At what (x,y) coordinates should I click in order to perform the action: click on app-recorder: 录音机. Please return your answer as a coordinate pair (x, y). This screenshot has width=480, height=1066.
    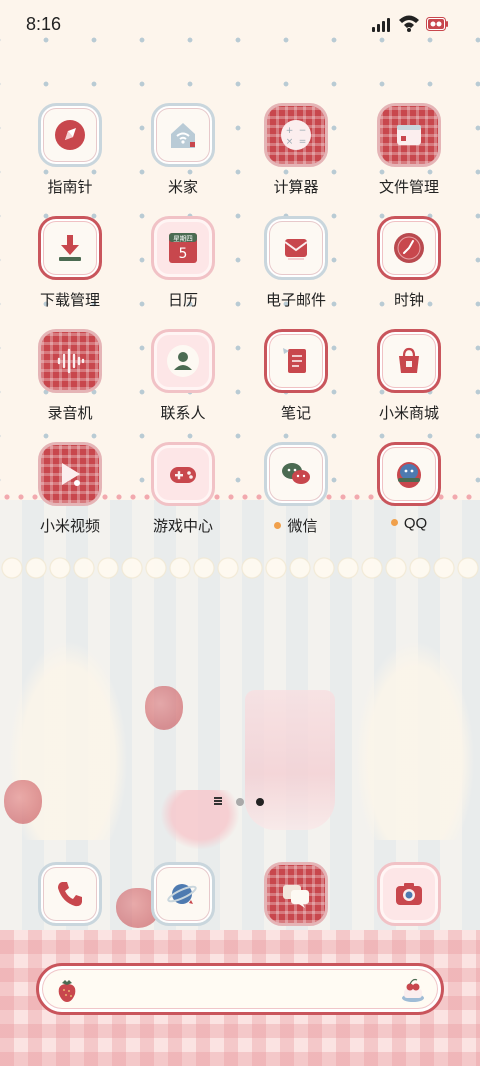
    Looking at the image, I should click on (70, 384).